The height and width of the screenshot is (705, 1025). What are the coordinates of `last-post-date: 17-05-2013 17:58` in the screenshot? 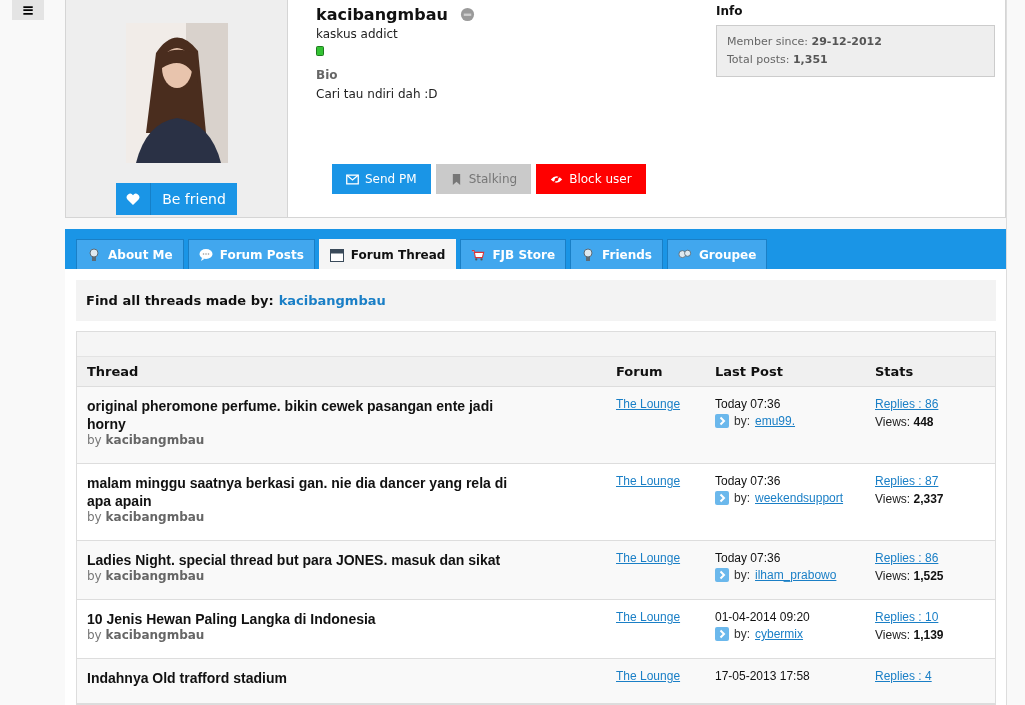 It's located at (763, 676).